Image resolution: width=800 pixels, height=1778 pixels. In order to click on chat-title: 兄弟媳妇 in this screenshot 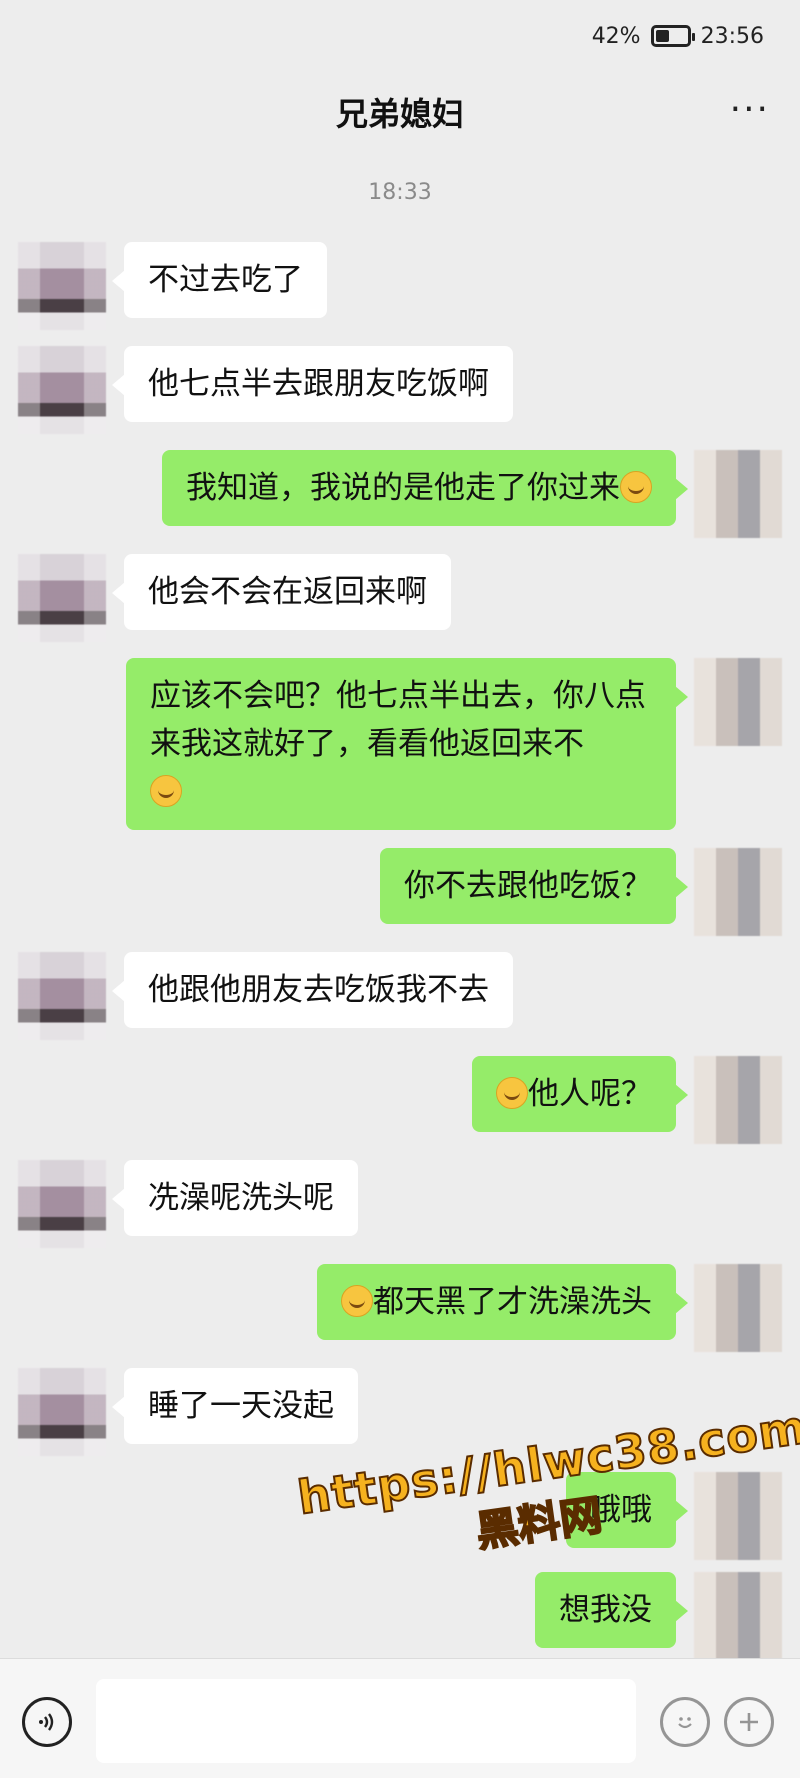, I will do `click(399, 114)`.